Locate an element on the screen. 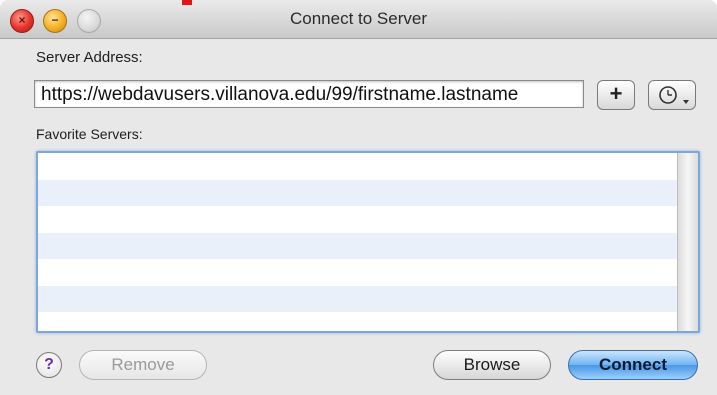 This screenshot has height=395, width=717. title-bar: × − Connect to Server is located at coordinates (358, 19).